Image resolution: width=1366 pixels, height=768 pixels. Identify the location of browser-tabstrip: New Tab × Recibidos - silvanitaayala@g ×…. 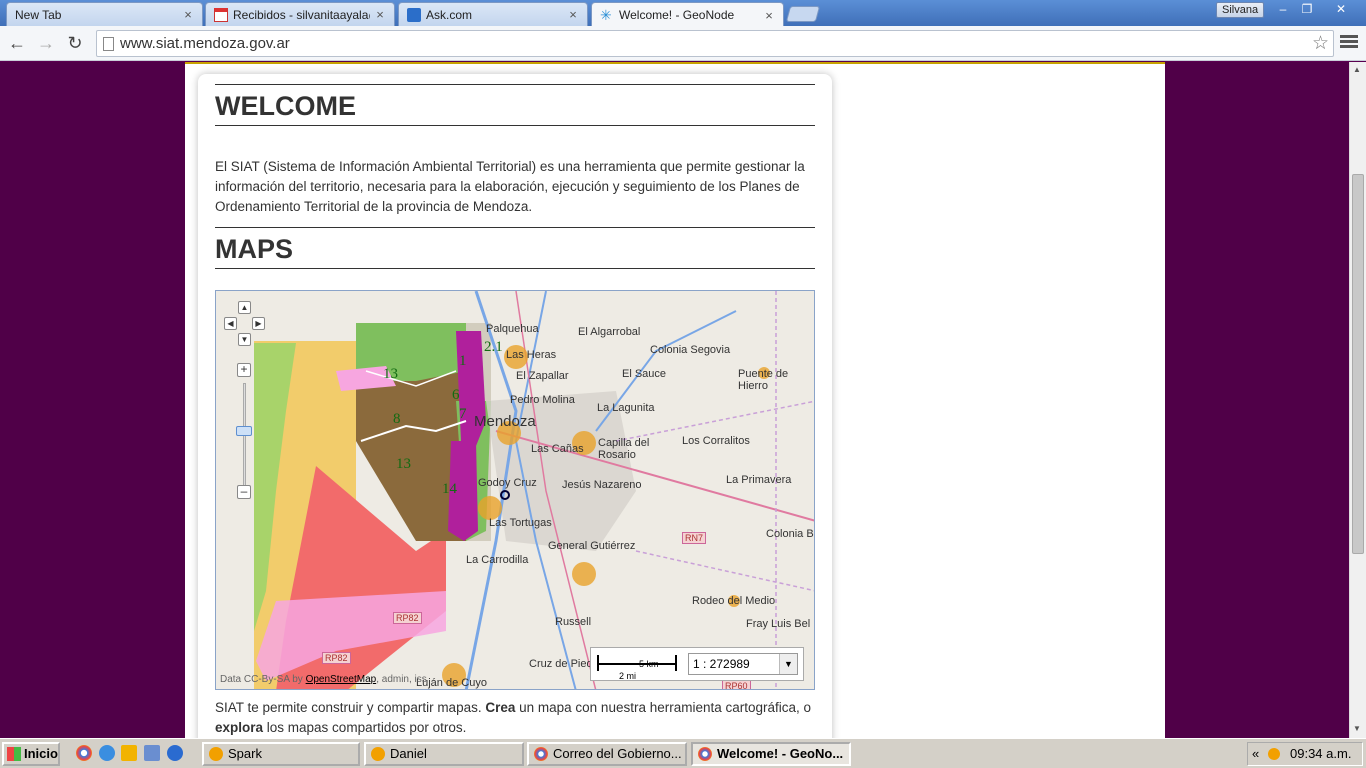
(683, 13).